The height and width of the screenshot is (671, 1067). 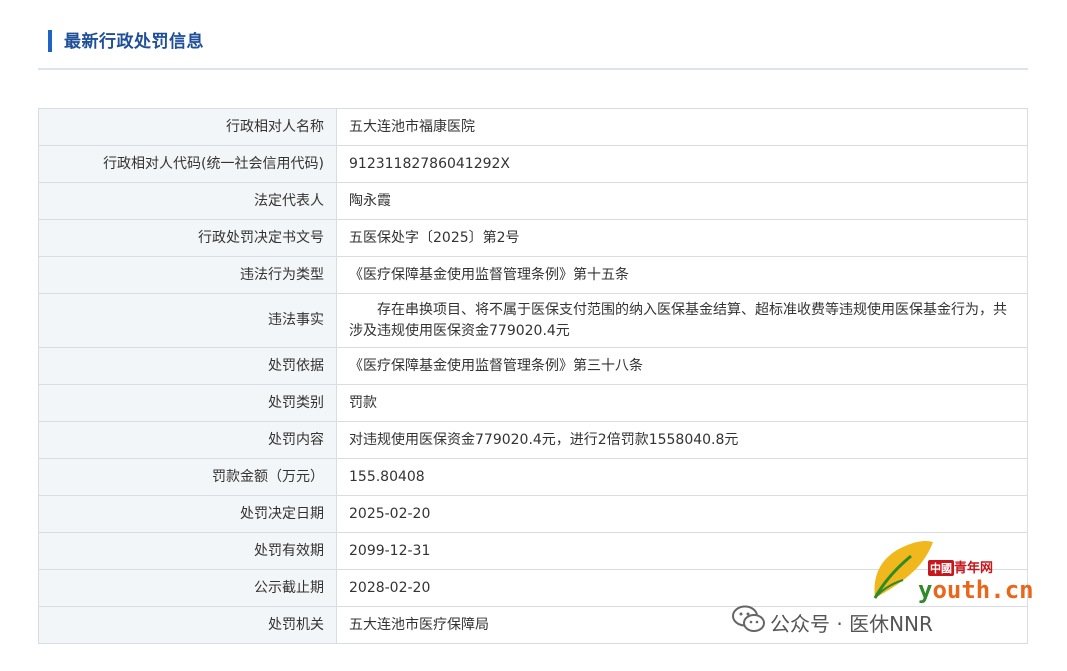 I want to click on table-row: 罚款金额（万元） 155.80408, so click(x=533, y=477).